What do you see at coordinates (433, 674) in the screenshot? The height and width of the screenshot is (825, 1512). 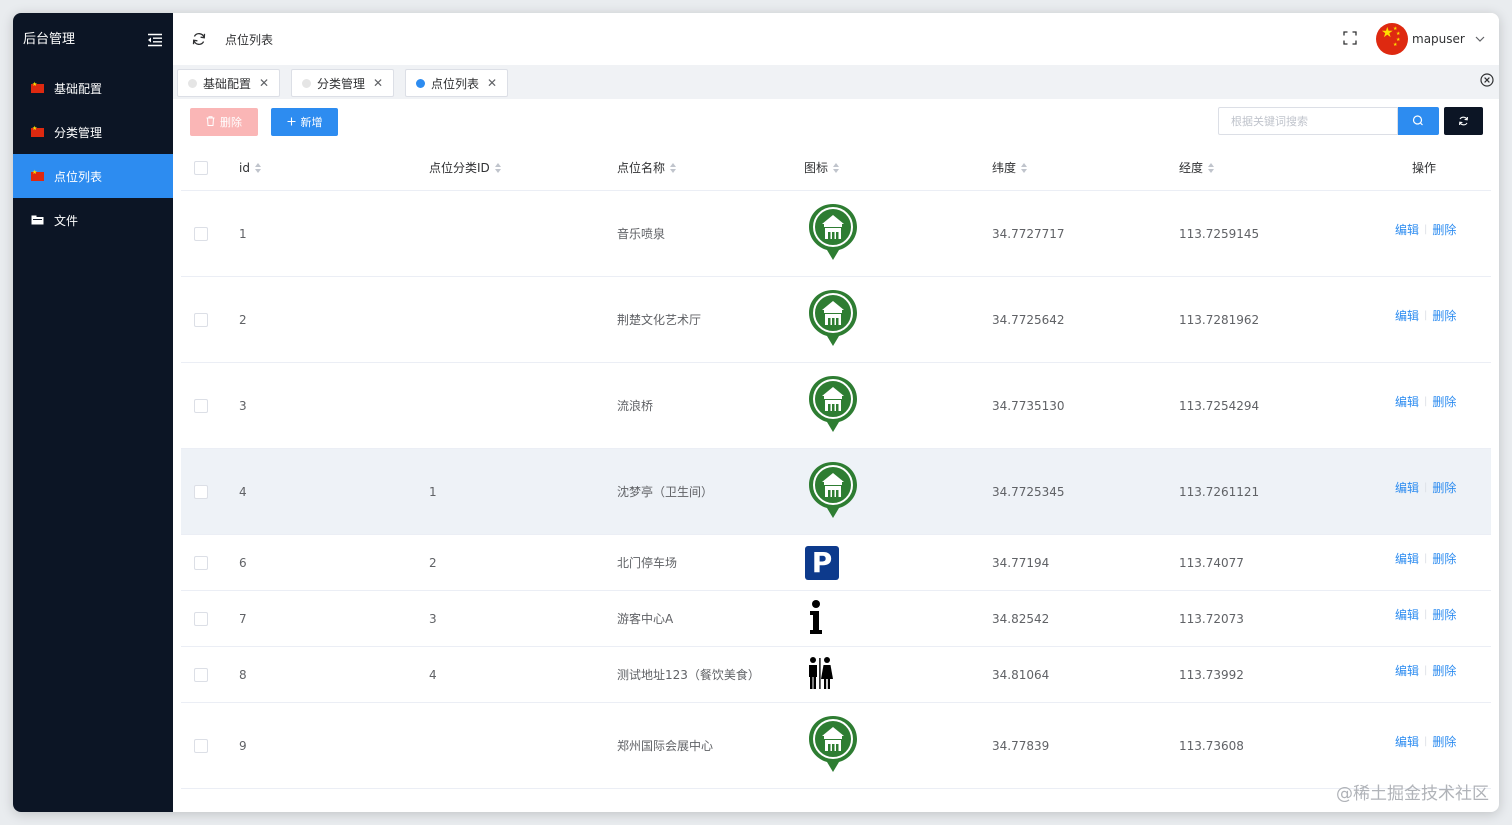 I see `cell-category-id: 4` at bounding box center [433, 674].